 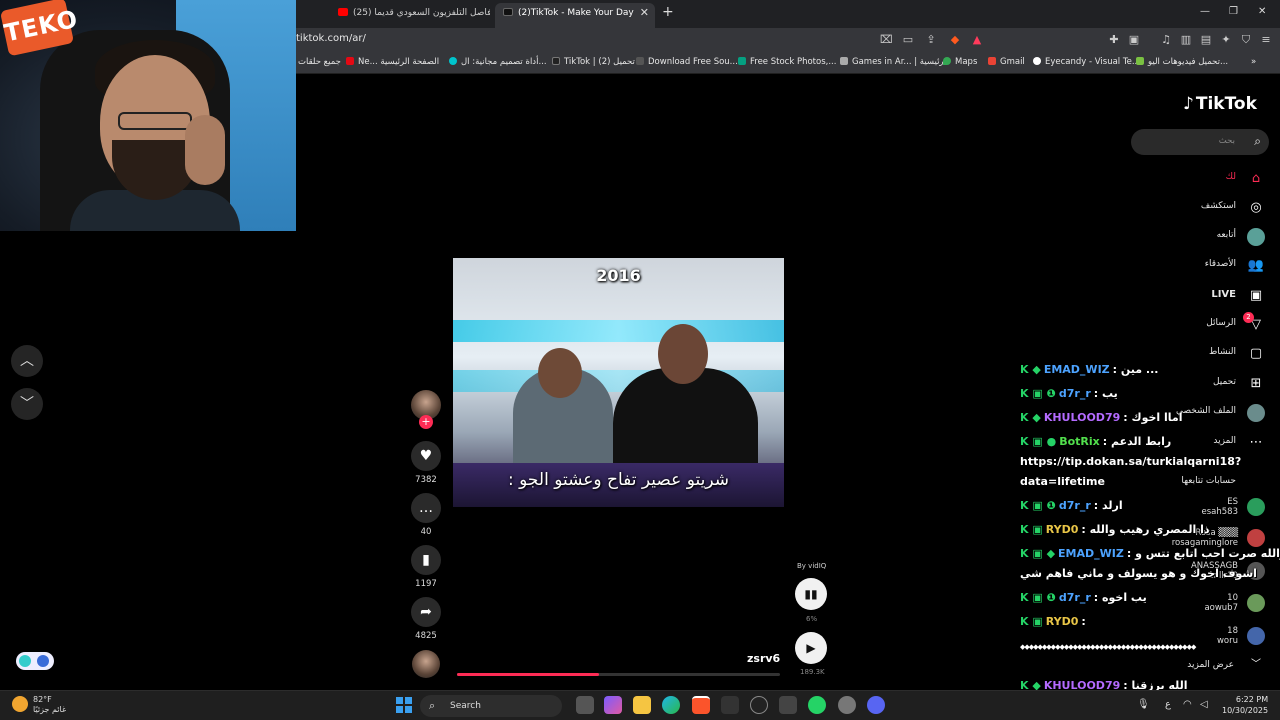 What do you see at coordinates (1203, 553) in the screenshot?
I see `chat-text: : والله صرت احب اتابع تتس و` at bounding box center [1203, 553].